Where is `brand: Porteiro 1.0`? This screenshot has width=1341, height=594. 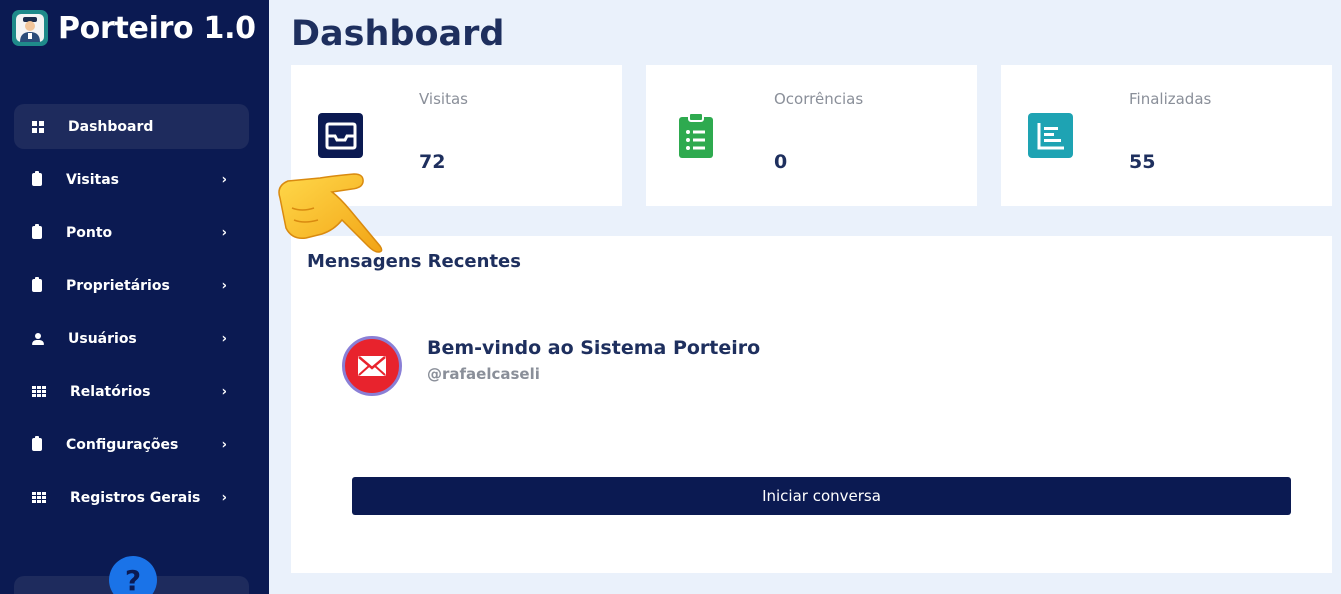 brand: Porteiro 1.0 is located at coordinates (134, 28).